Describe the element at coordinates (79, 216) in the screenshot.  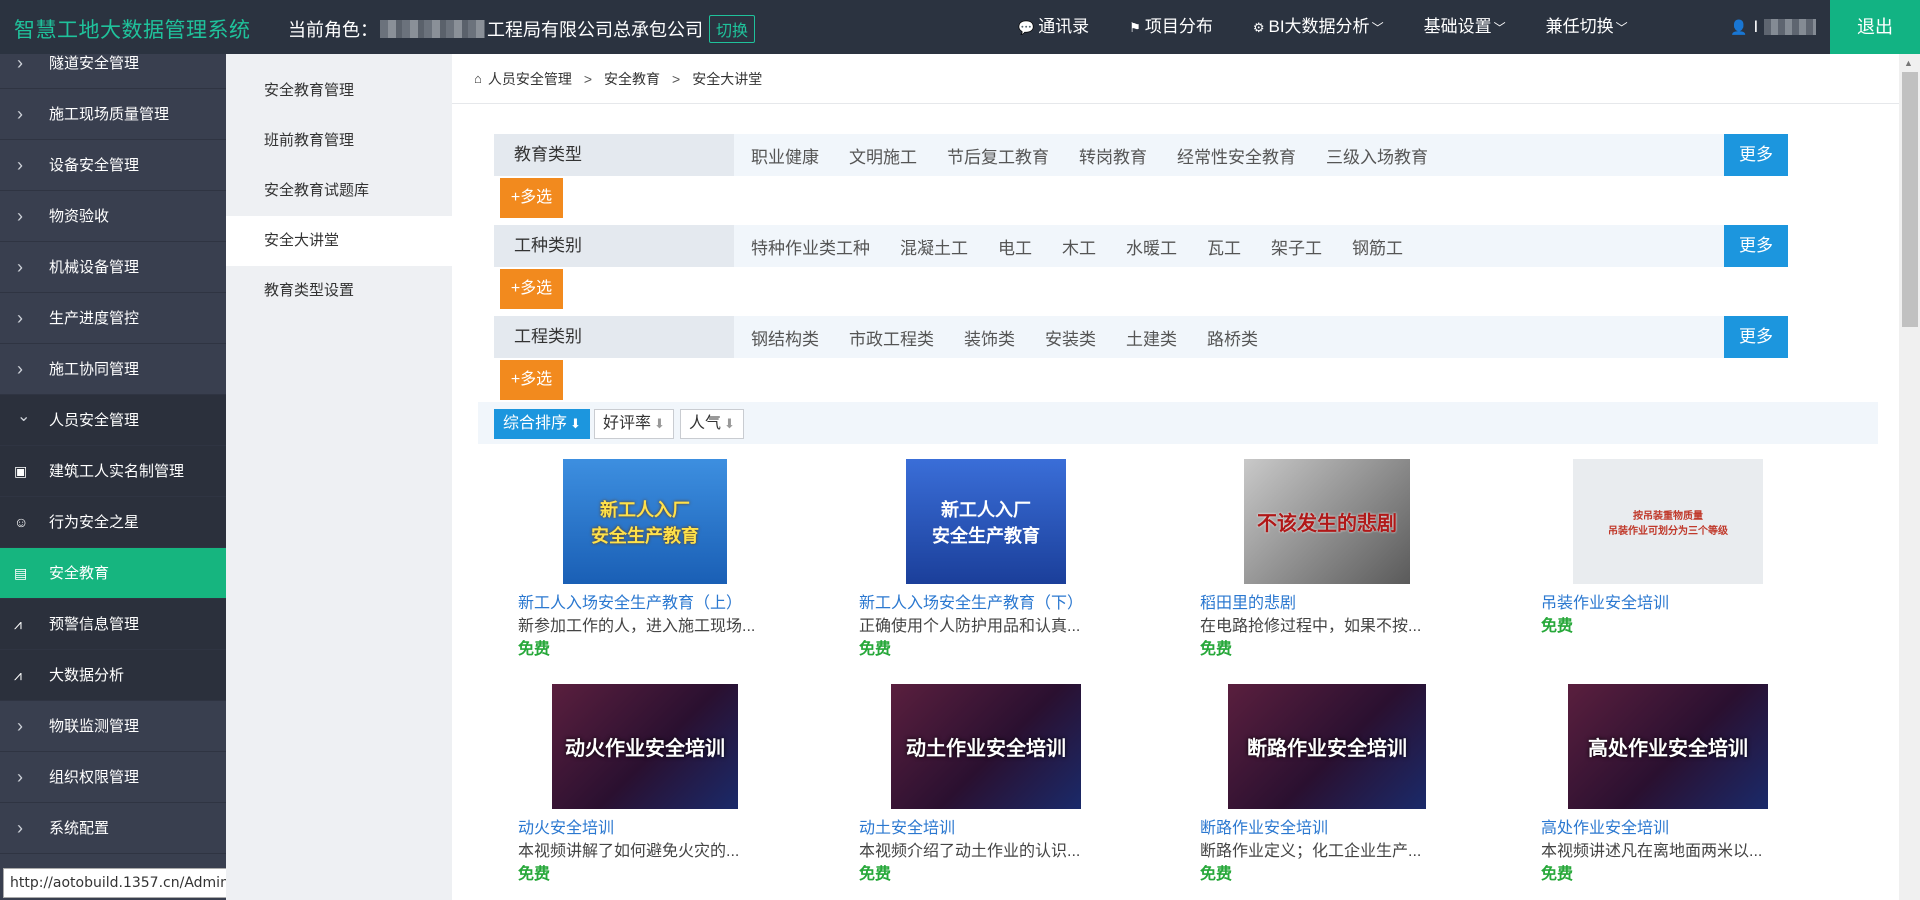
I see `sidebar-item-label: 物资验收` at that location.